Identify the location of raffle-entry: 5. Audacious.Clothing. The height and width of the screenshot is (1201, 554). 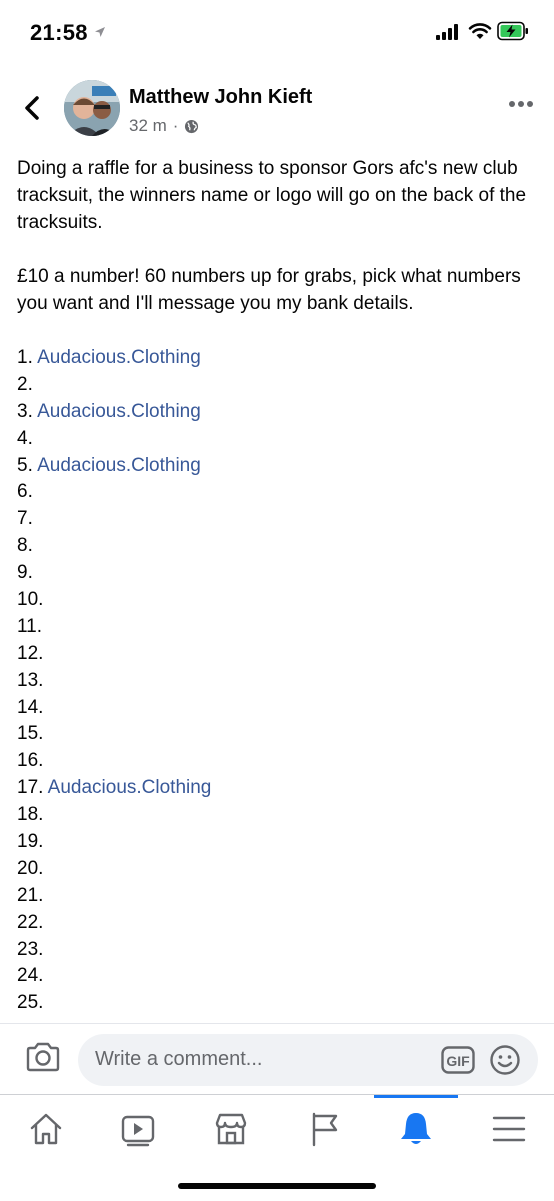
(279, 465).